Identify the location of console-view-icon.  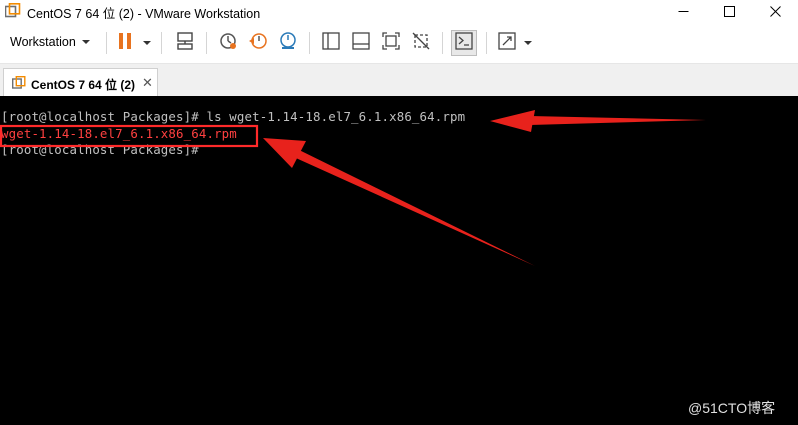
(464, 43).